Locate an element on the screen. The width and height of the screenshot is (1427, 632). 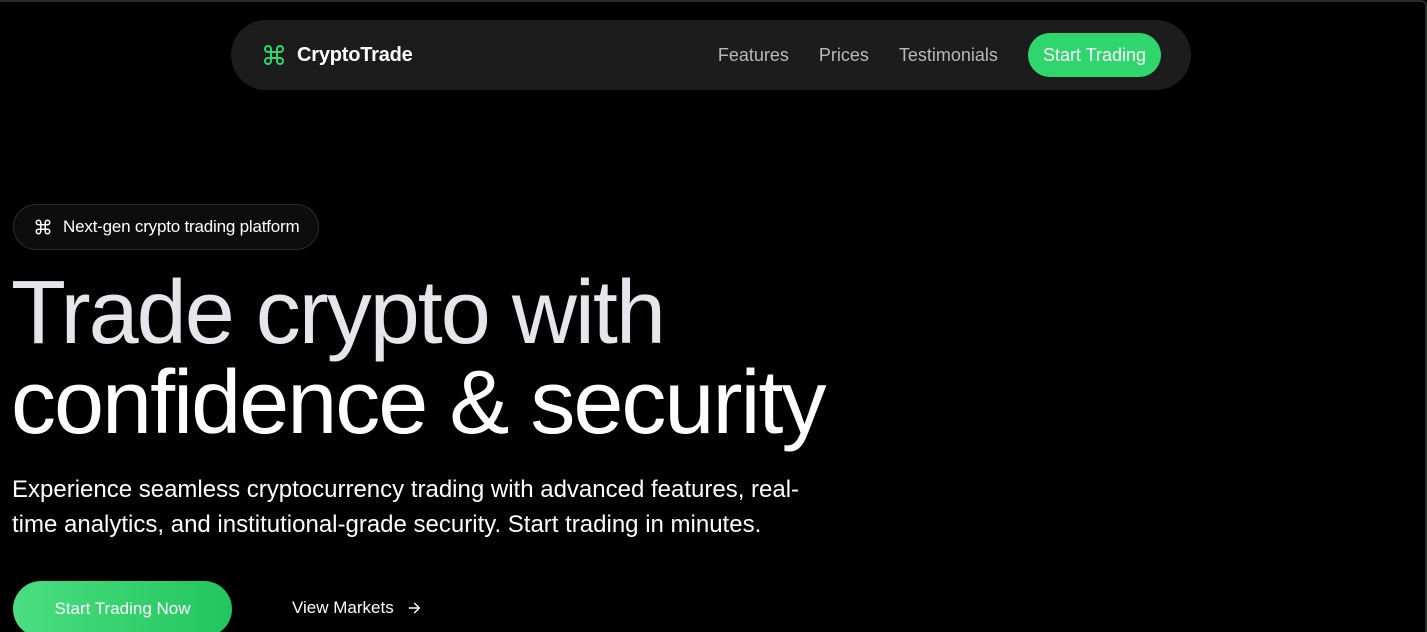
headline-line-2: confidence & security is located at coordinates (418, 403).